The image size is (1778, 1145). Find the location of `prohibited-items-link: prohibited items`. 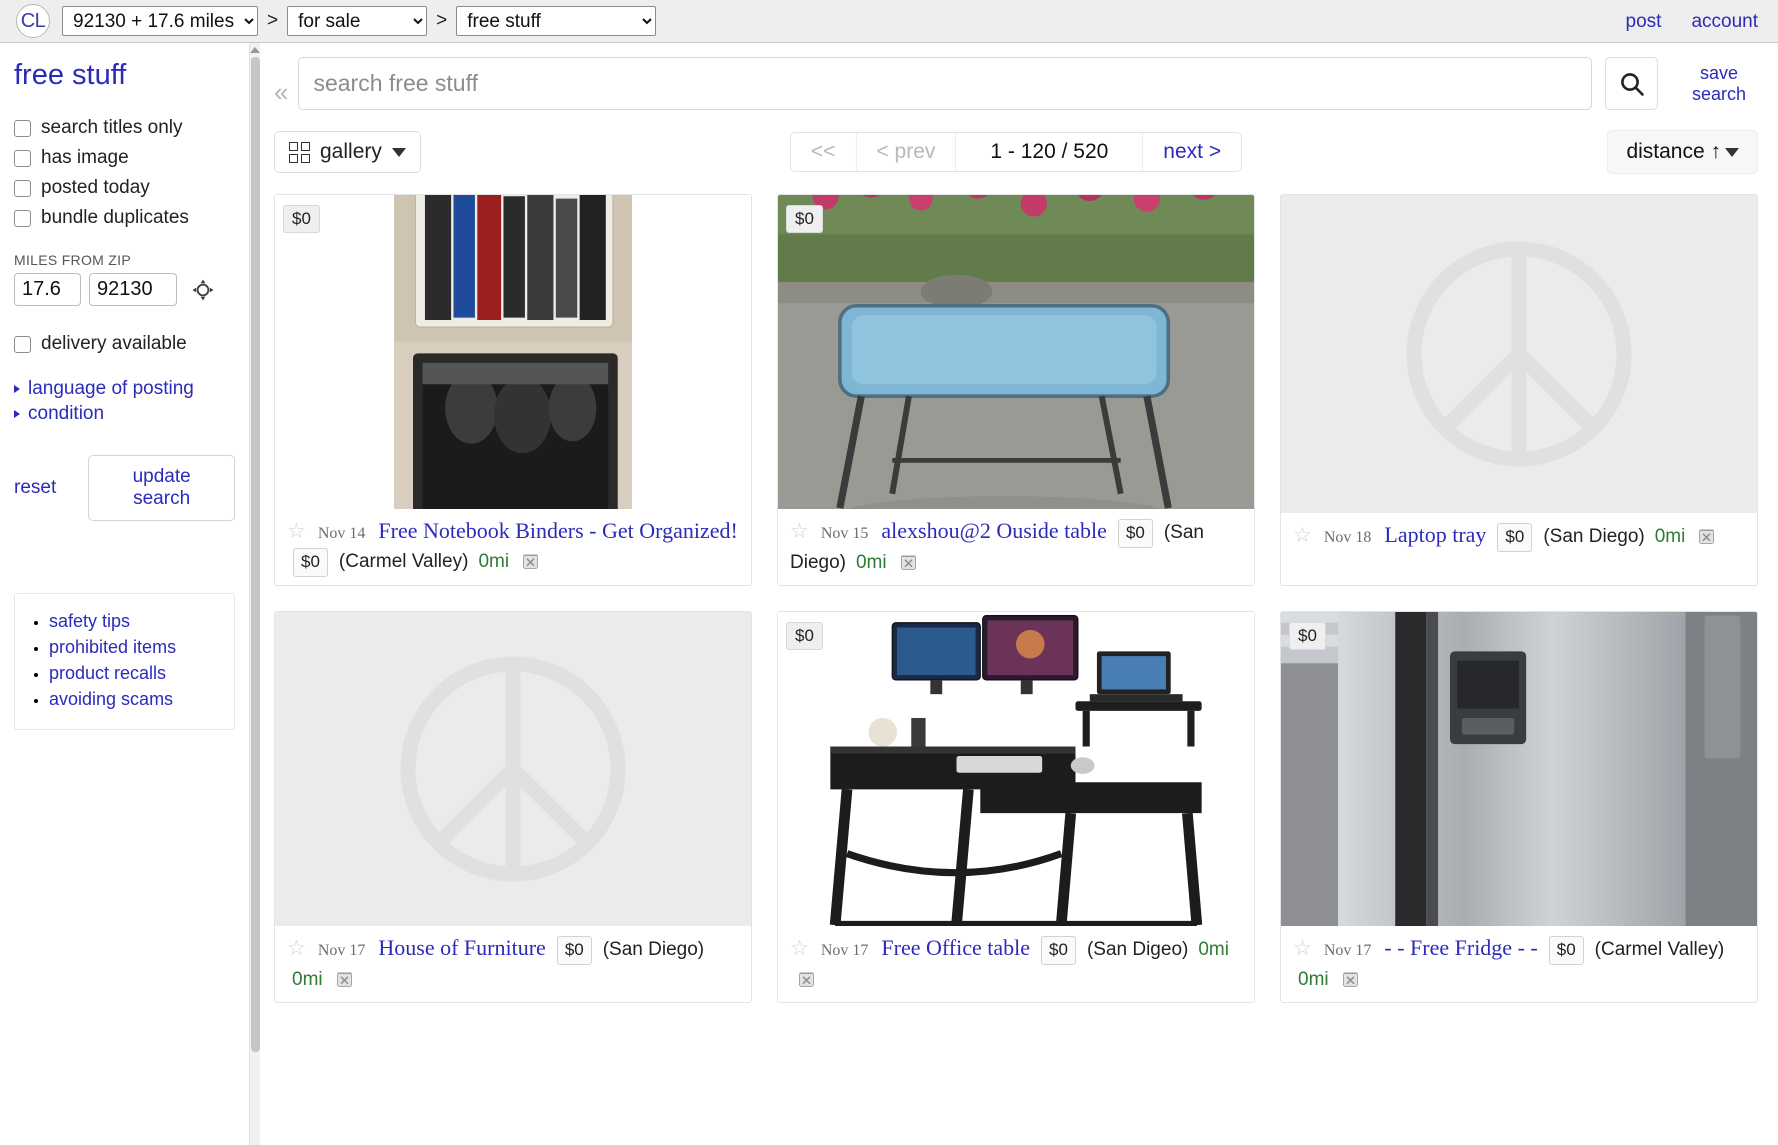

prohibited-items-link: prohibited items is located at coordinates (112, 647).